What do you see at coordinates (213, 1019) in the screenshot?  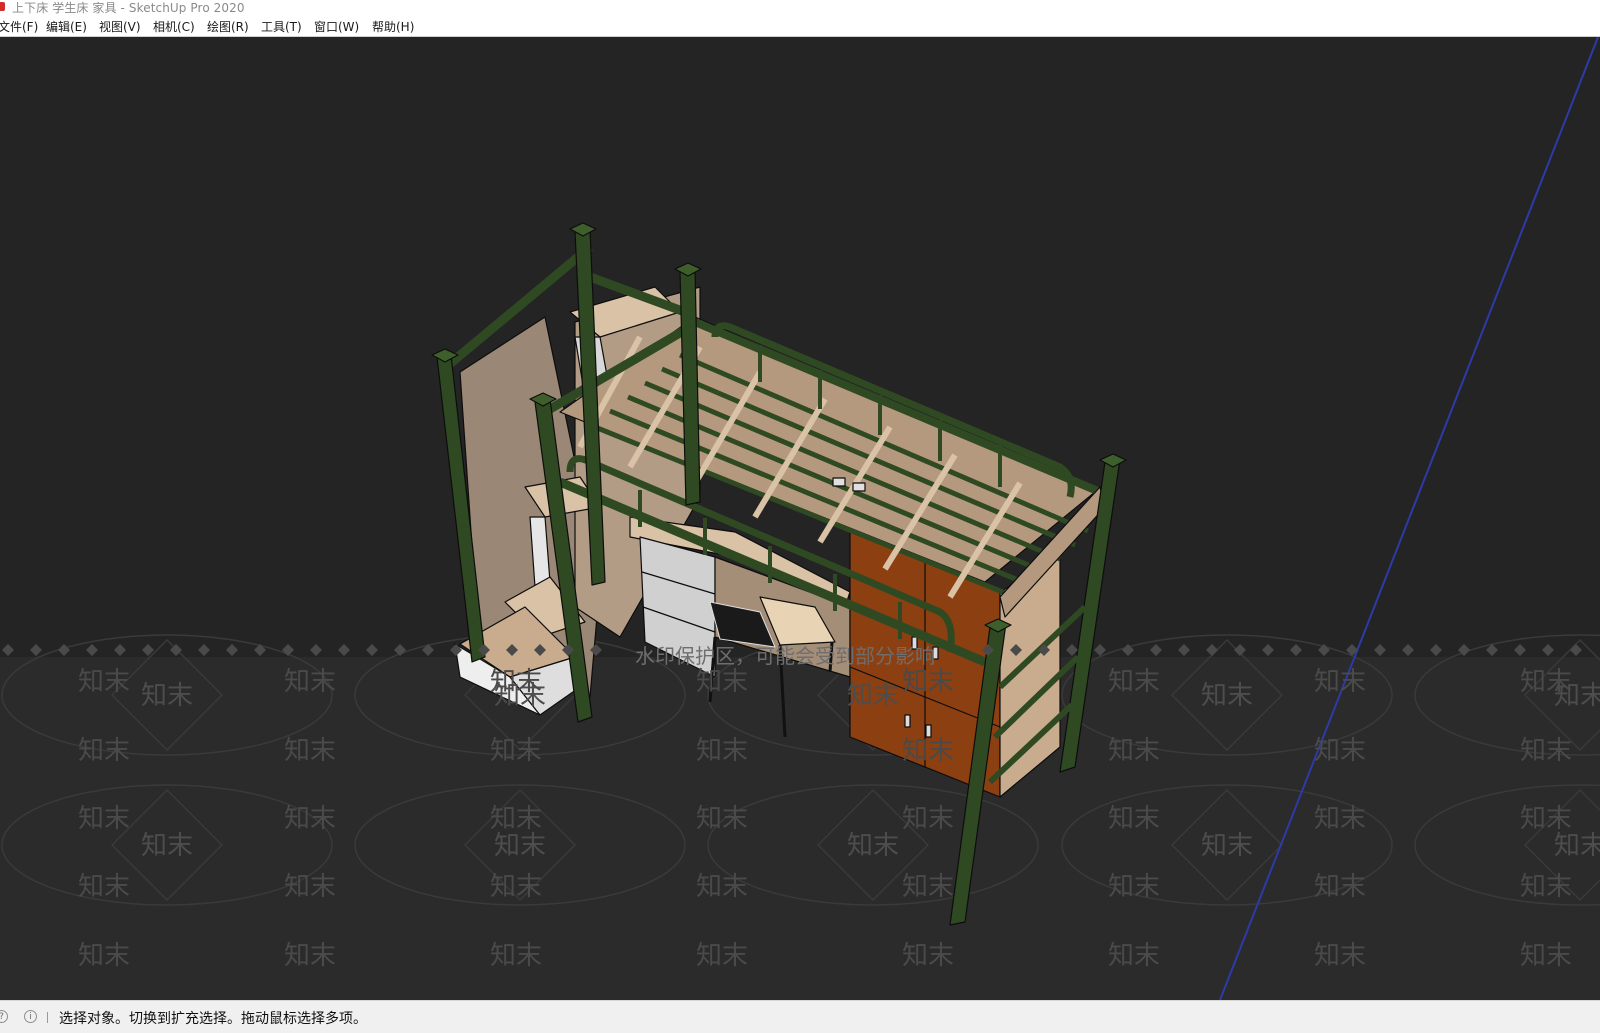 I see `status-message: 选择对象。切换到扩充选择。拖动鼠标选择多项。` at bounding box center [213, 1019].